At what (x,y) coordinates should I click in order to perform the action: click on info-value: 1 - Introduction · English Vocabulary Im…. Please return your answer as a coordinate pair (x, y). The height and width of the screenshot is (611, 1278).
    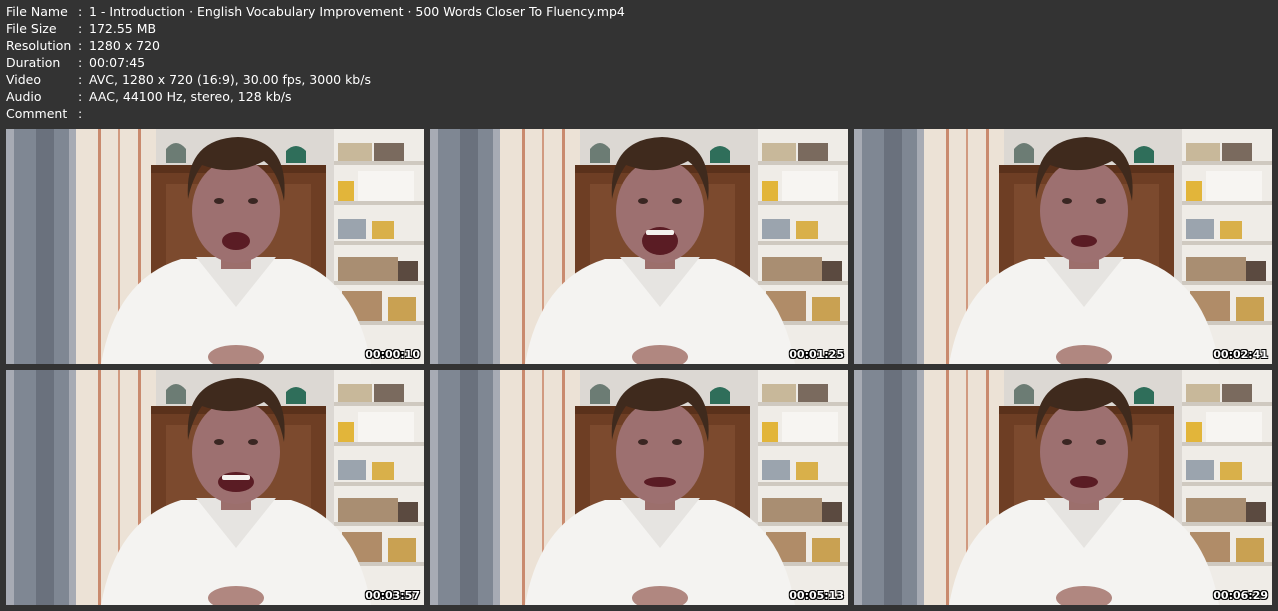
    Looking at the image, I should click on (357, 11).